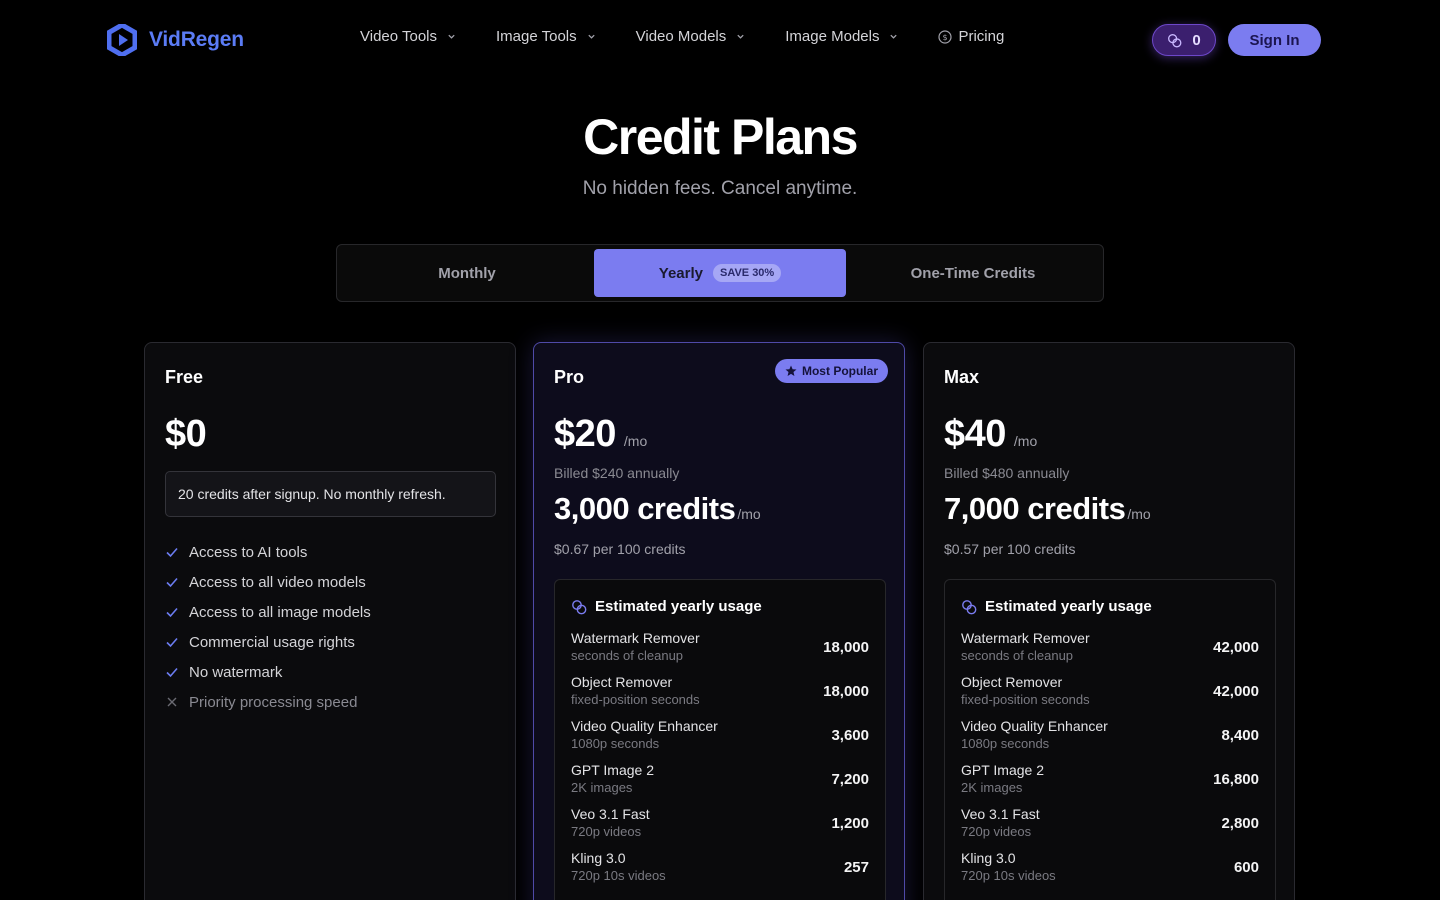 Image resolution: width=1440 pixels, height=900 pixels. I want to click on brand-logo: VidRegen, so click(175, 40).